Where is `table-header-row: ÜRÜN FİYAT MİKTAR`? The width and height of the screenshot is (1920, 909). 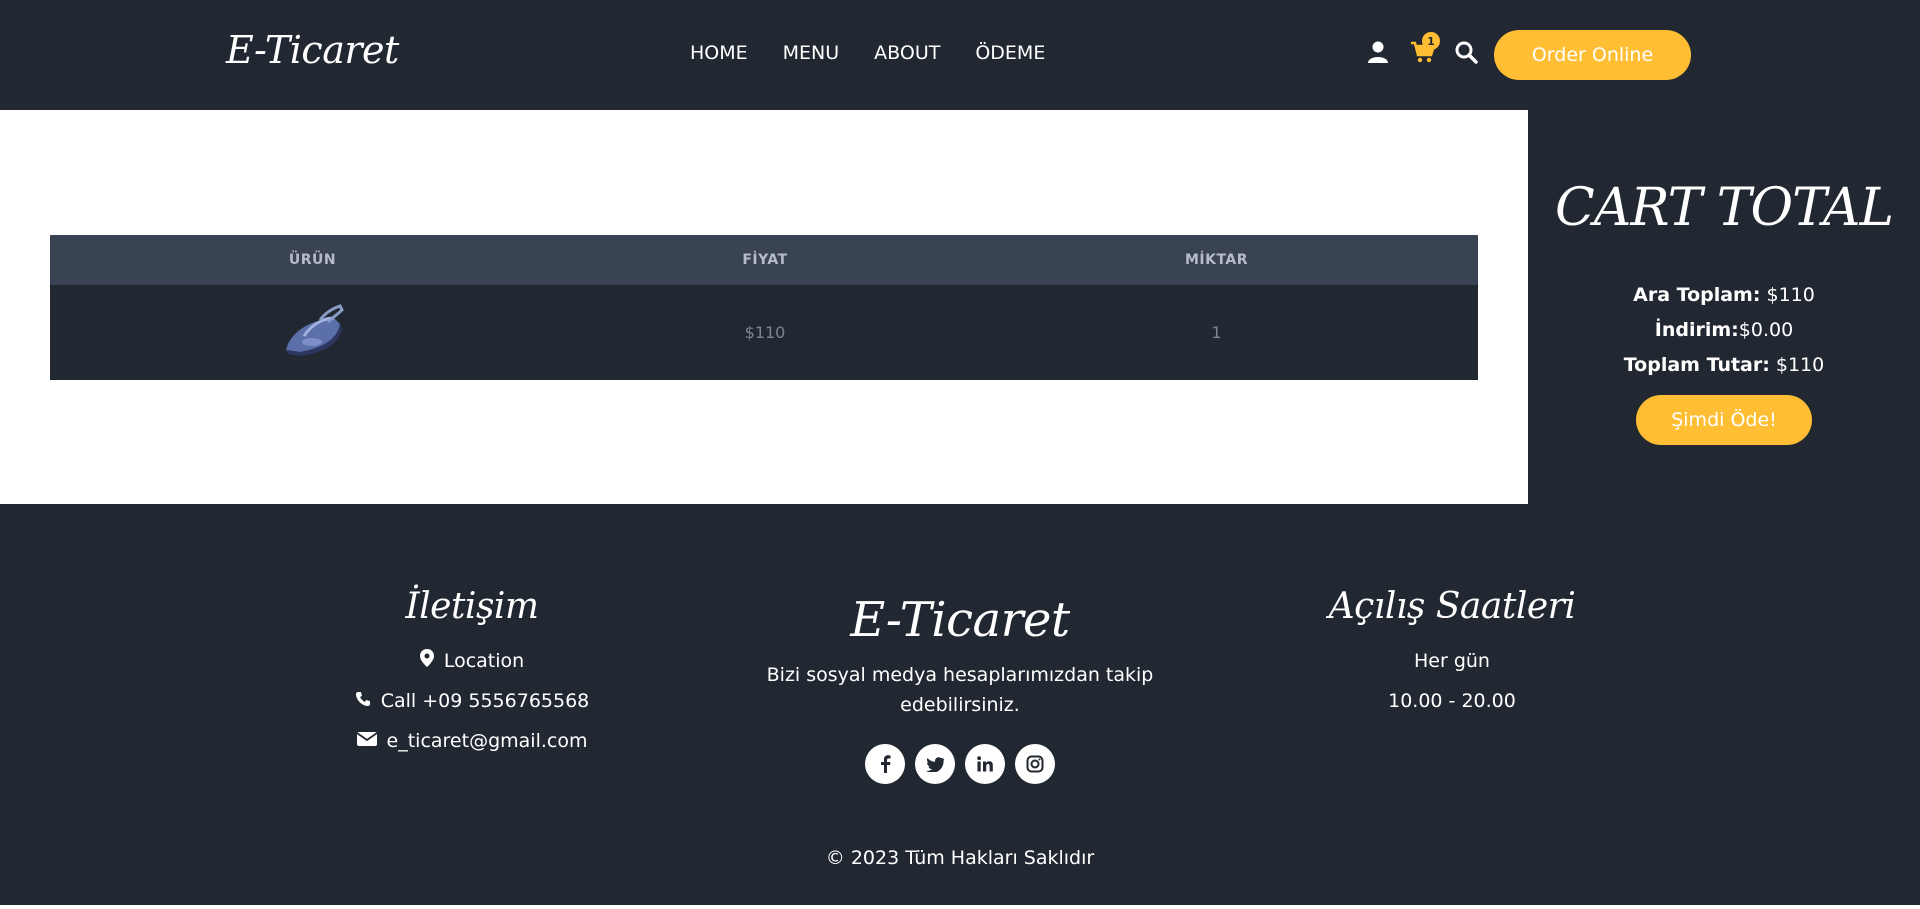
table-header-row: ÜRÜN FİYAT MİKTAR is located at coordinates (764, 260).